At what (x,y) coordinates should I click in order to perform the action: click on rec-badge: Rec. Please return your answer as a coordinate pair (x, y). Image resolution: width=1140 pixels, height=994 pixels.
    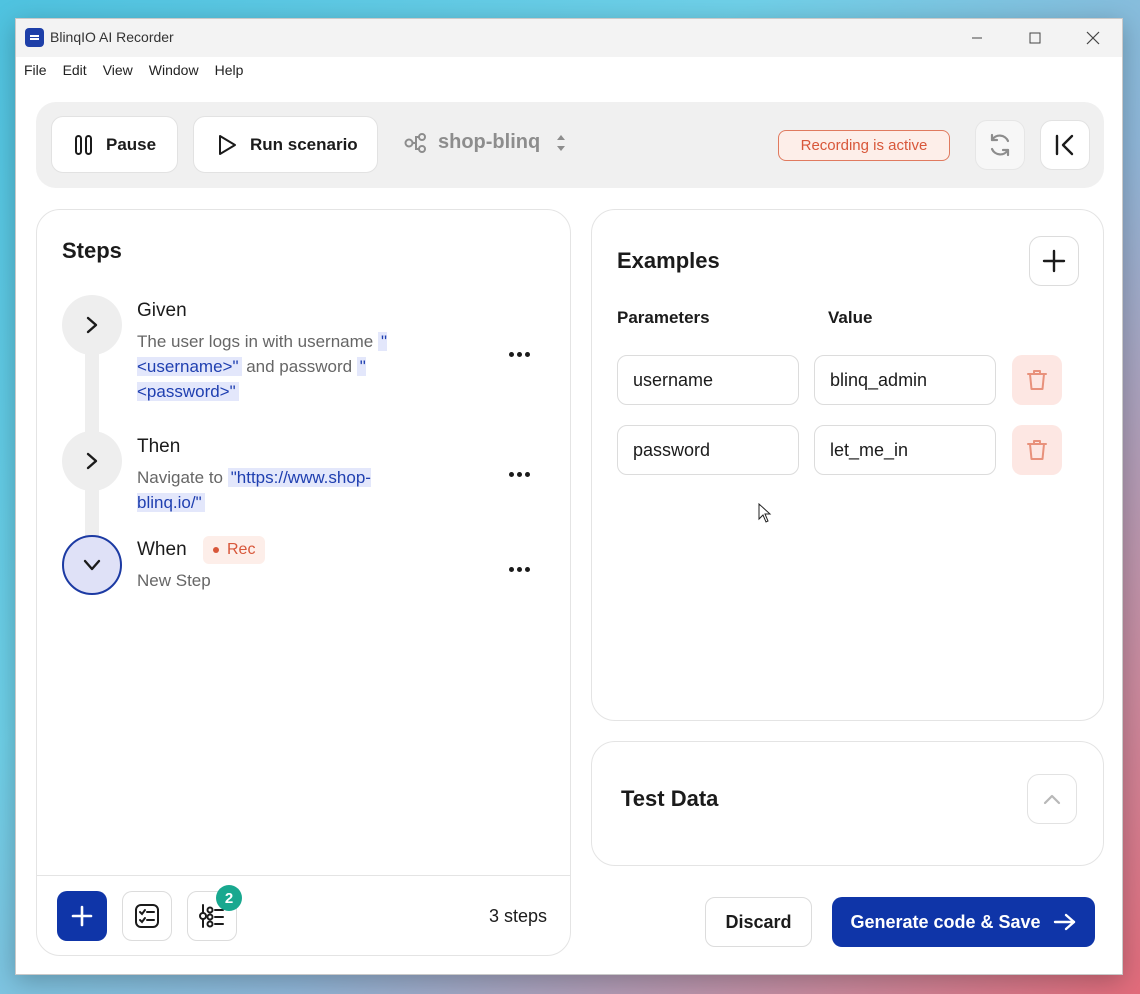
    Looking at the image, I should click on (234, 550).